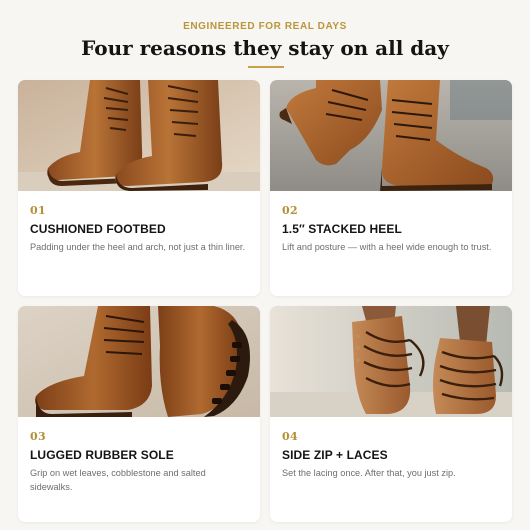 This screenshot has width=530, height=530. Describe the element at coordinates (391, 135) in the screenshot. I see `boot-walking-photo` at that location.